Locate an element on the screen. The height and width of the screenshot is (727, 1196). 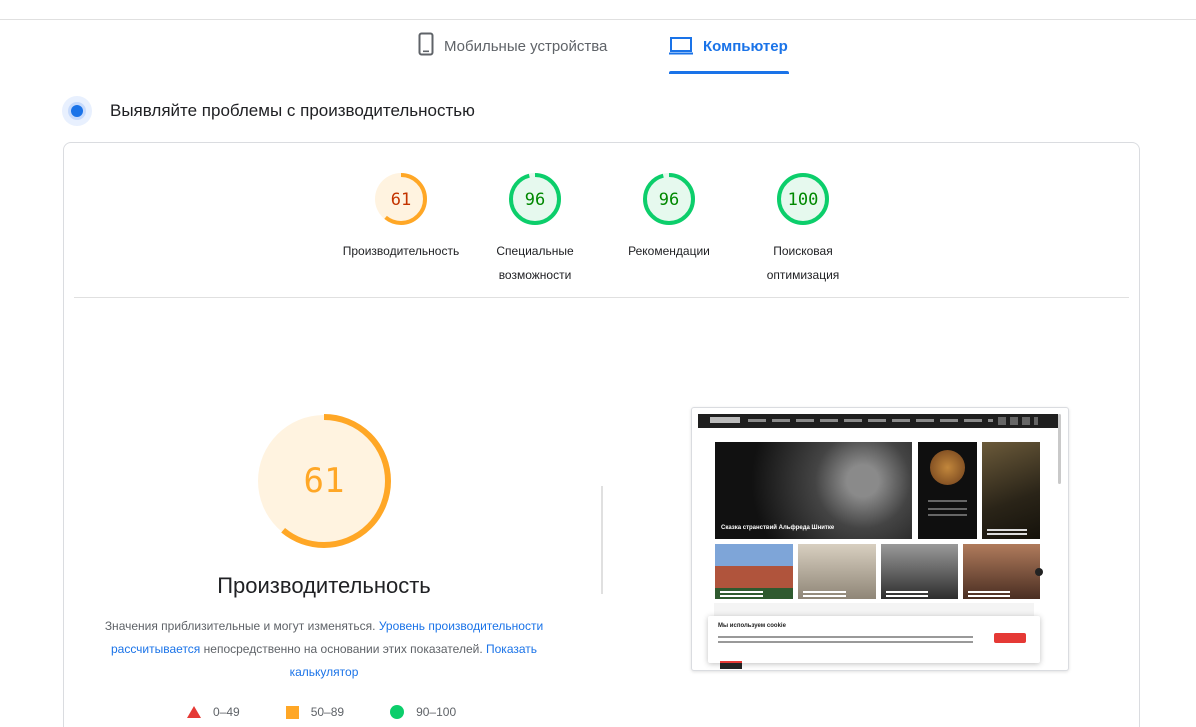
score-legend: 0–49 50–89 90–100 is located at coordinates (321, 712).